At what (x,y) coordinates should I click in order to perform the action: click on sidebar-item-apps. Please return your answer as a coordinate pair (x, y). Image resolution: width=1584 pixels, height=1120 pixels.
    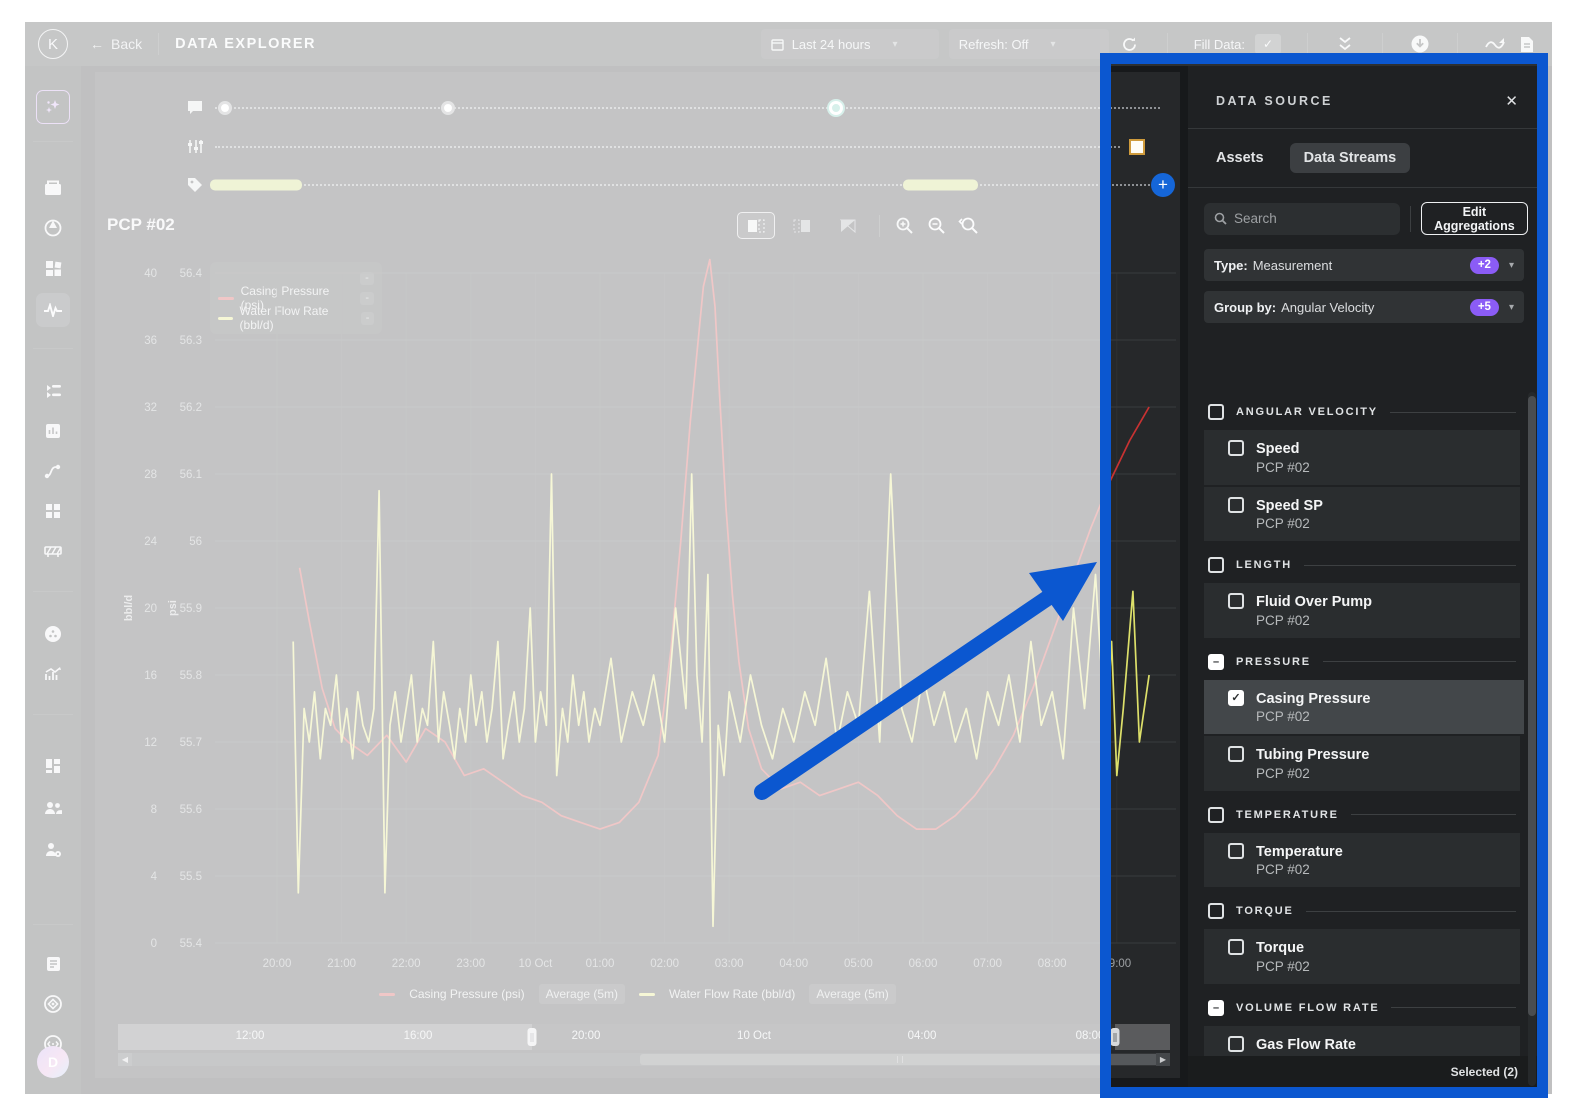
    Looking at the image, I should click on (53, 766).